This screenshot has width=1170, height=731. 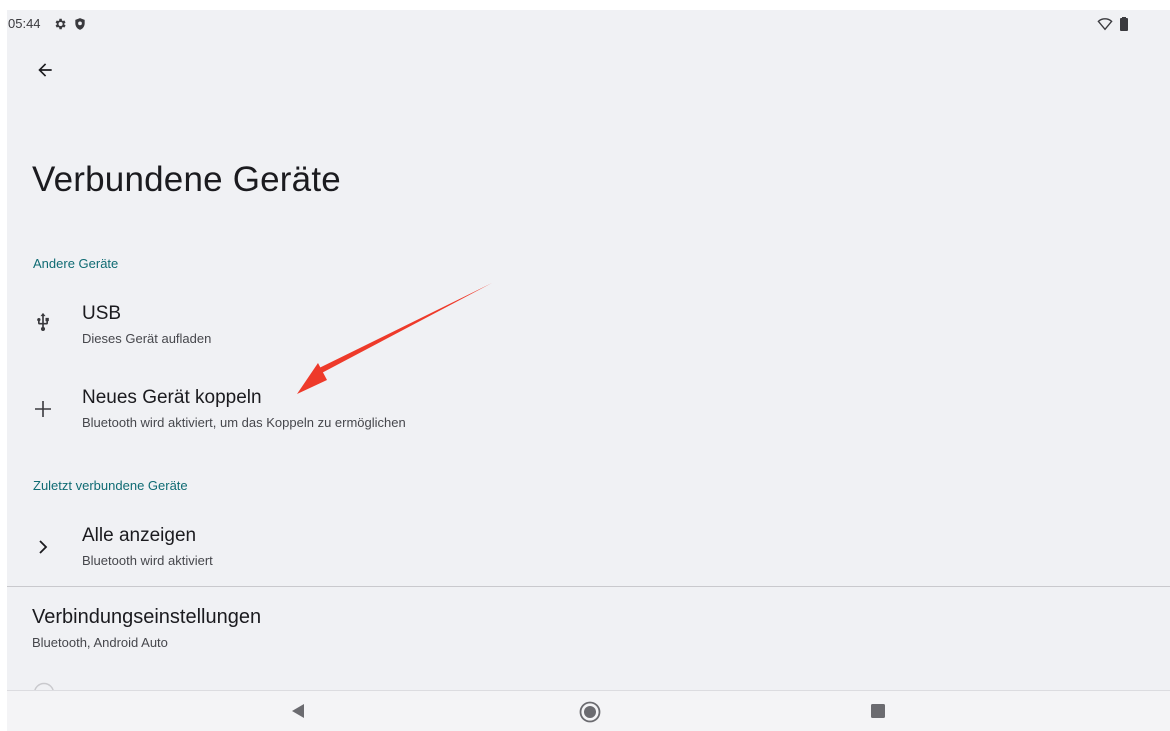 What do you see at coordinates (139, 535) in the screenshot?
I see `pref-title-show-all: Alle anzeigen` at bounding box center [139, 535].